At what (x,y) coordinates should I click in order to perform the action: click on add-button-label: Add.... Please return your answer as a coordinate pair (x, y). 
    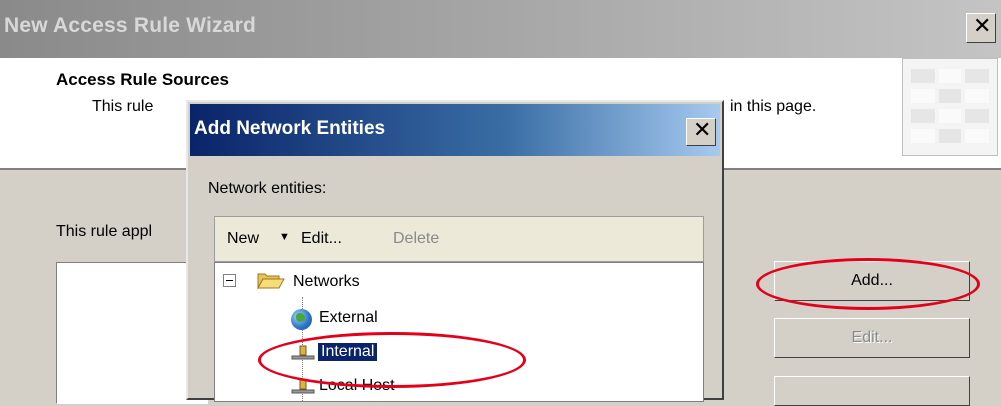
    Looking at the image, I should click on (872, 280).